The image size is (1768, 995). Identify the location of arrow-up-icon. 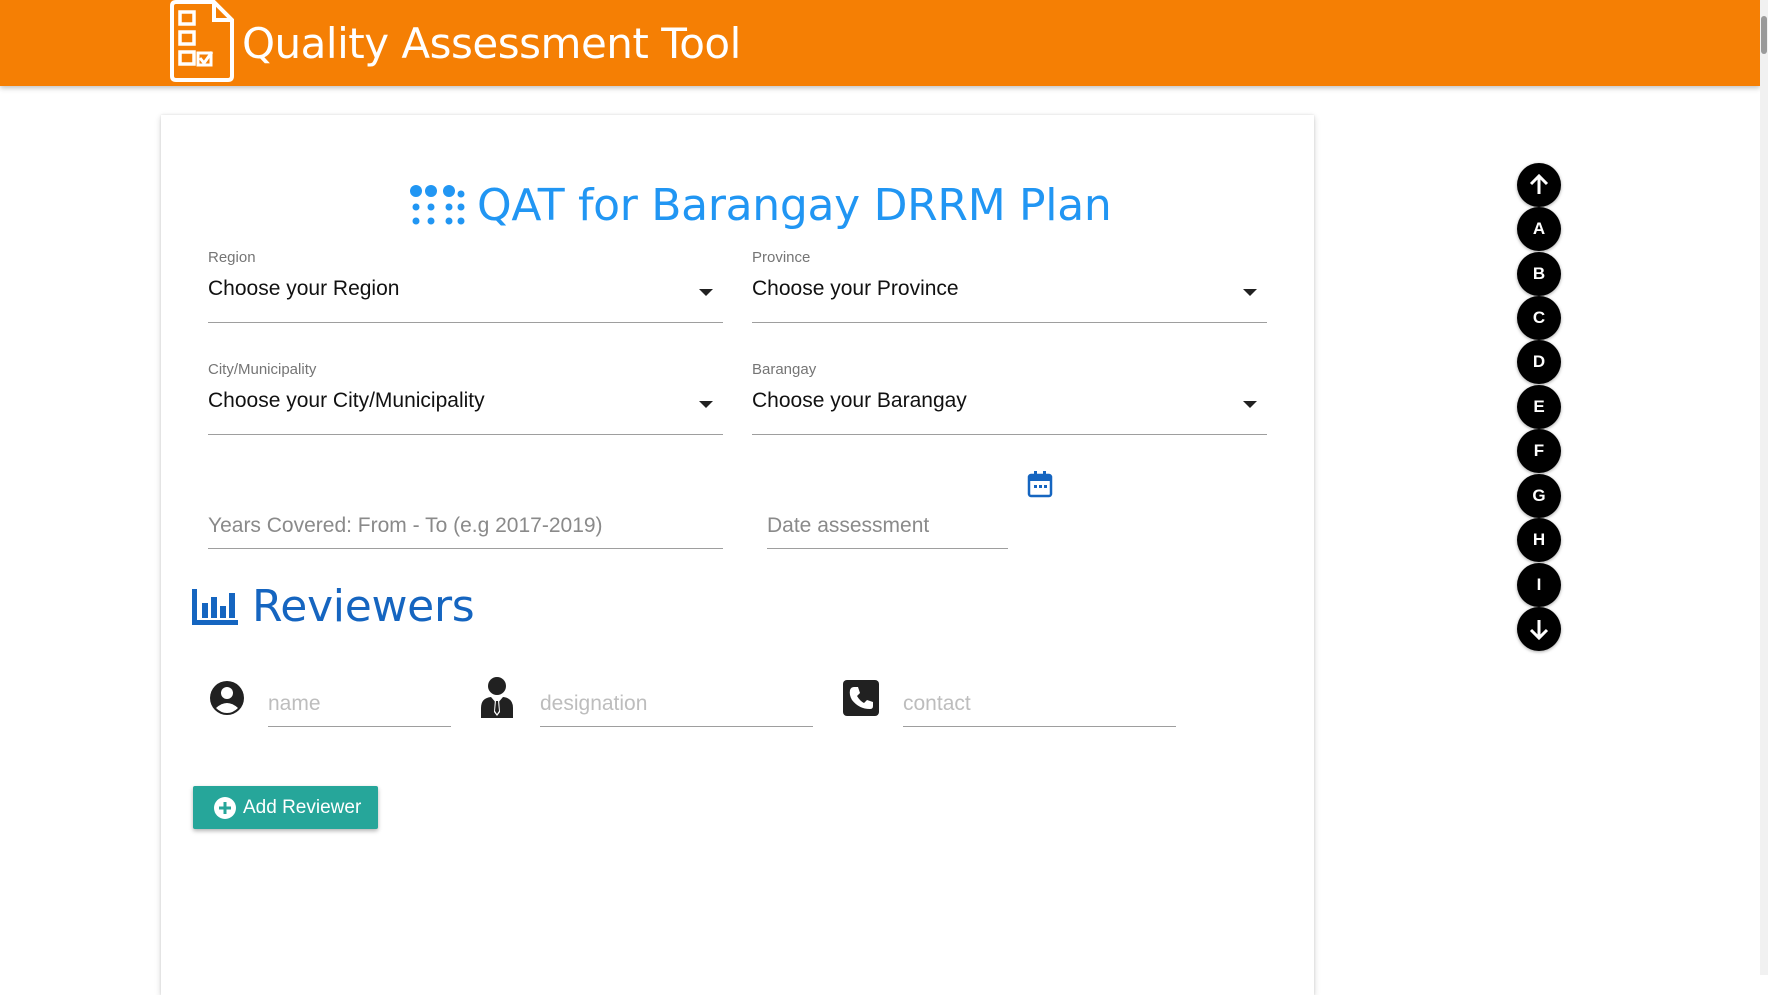
(1539, 184).